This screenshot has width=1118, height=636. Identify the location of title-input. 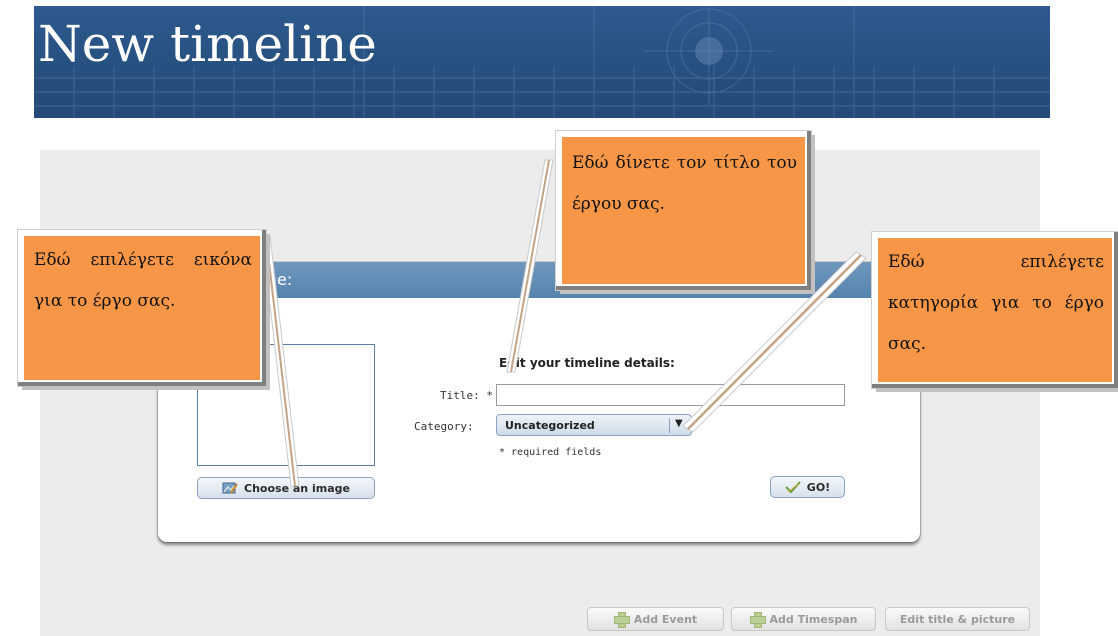
(670, 395).